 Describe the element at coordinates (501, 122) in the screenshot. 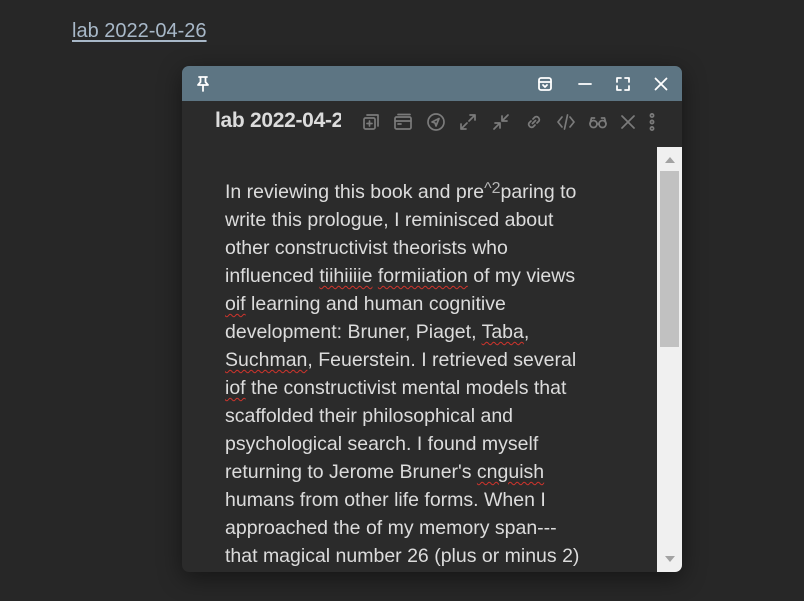

I see `collapse-icon` at that location.